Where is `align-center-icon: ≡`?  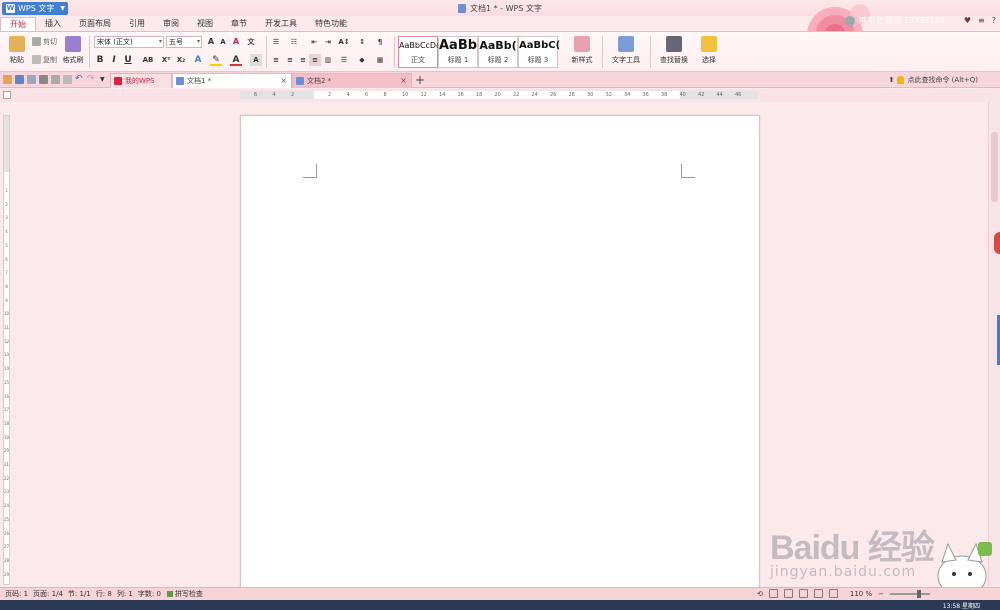 align-center-icon: ≡ is located at coordinates (290, 60).